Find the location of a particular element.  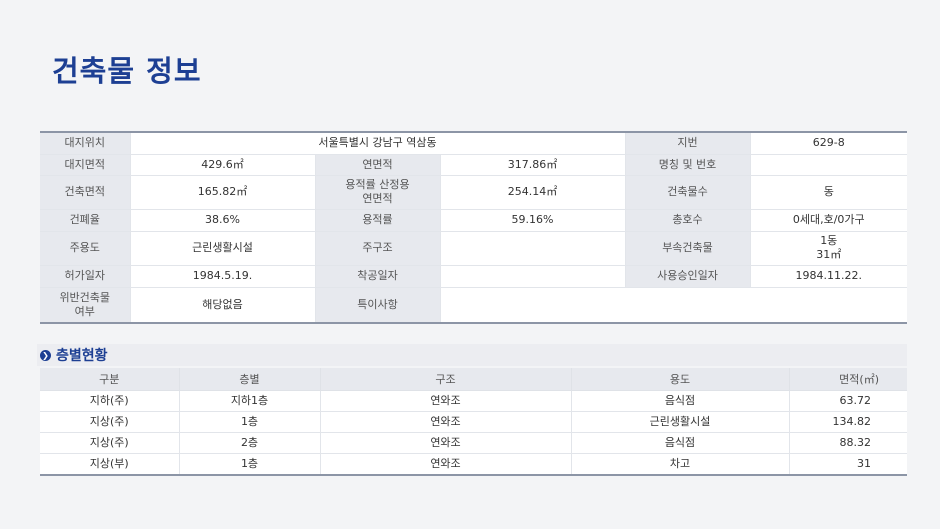

value-total-floor-area: 317.86㎡ is located at coordinates (532, 164).